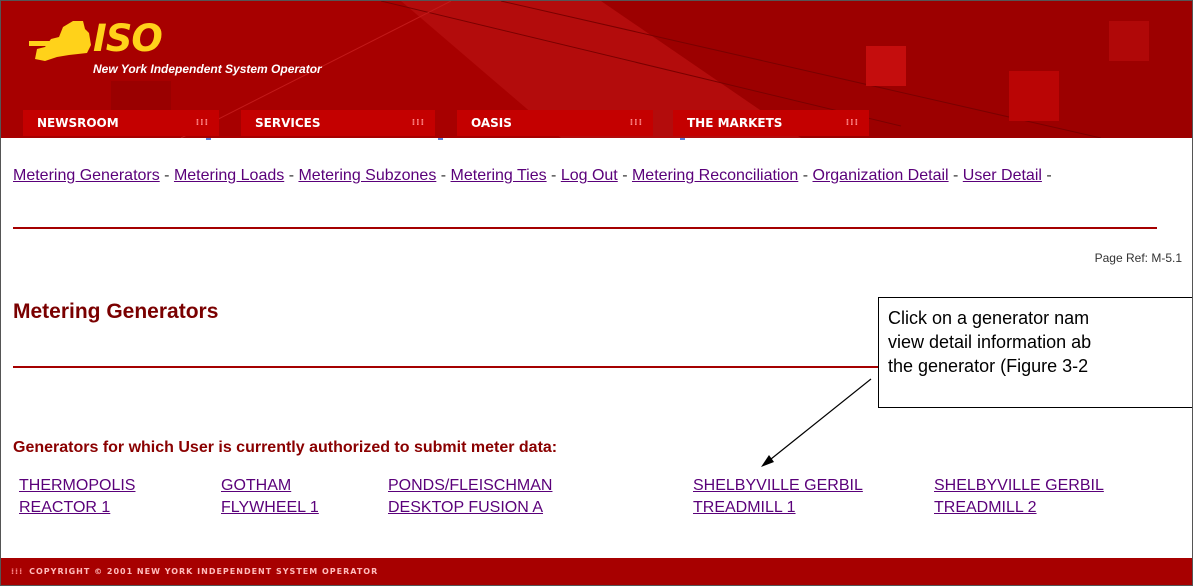  What do you see at coordinates (65, 507) in the screenshot?
I see `generator-name-line: REACTOR 1` at bounding box center [65, 507].